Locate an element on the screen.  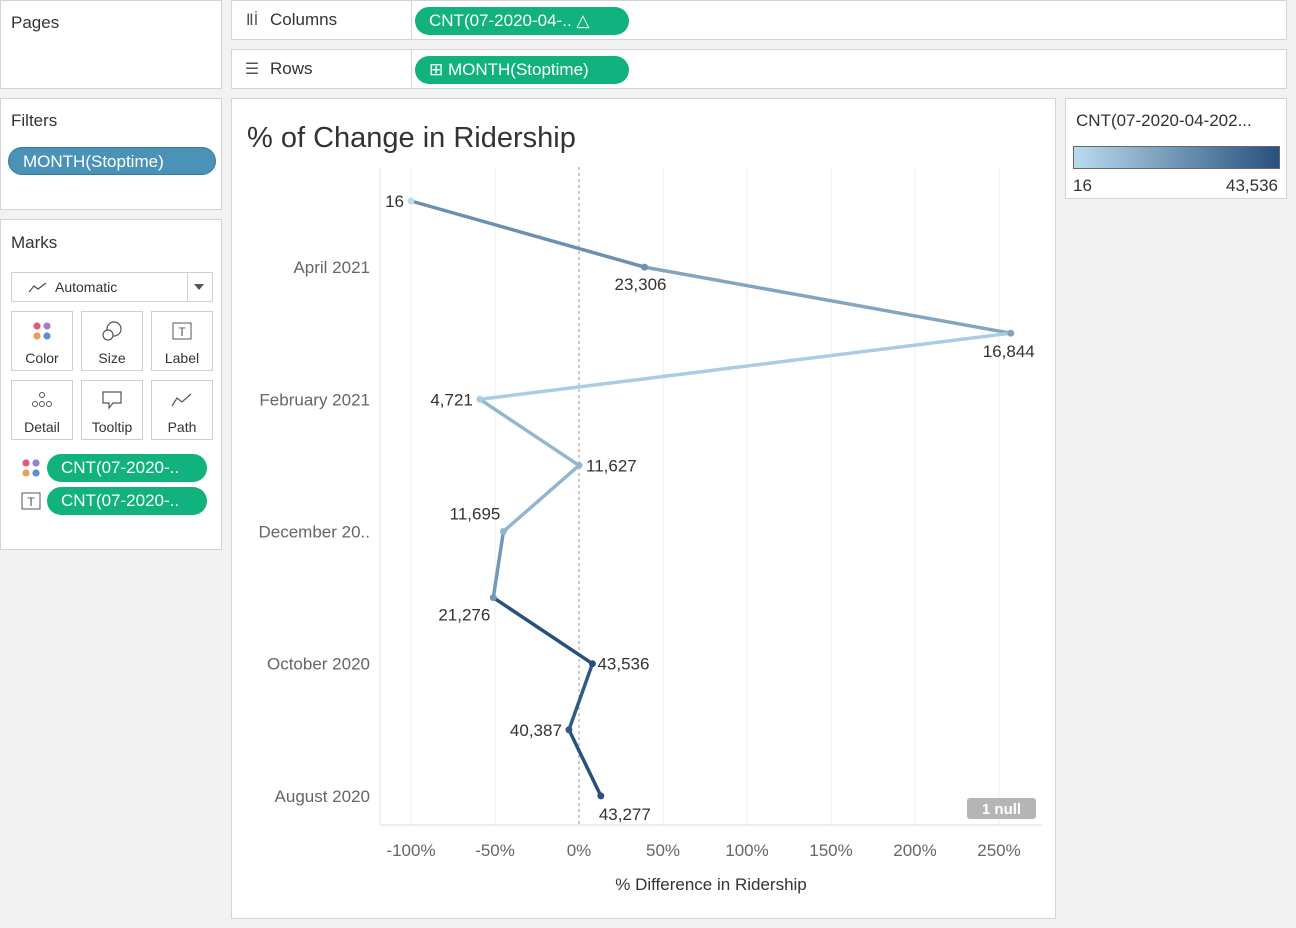
y-tick-label: December 20.. is located at coordinates (315, 532).